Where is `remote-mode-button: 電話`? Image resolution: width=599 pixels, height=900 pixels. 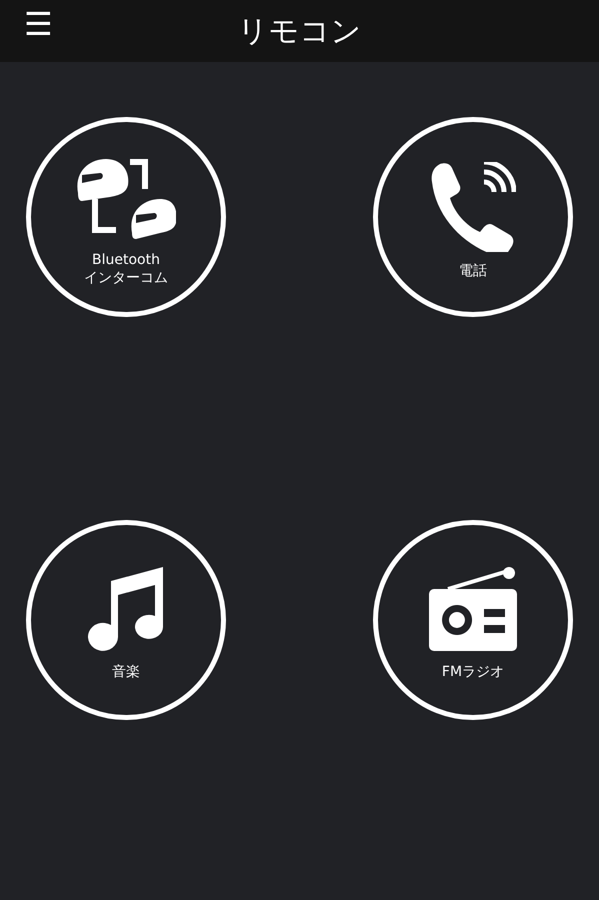 remote-mode-button: 電話 is located at coordinates (473, 217).